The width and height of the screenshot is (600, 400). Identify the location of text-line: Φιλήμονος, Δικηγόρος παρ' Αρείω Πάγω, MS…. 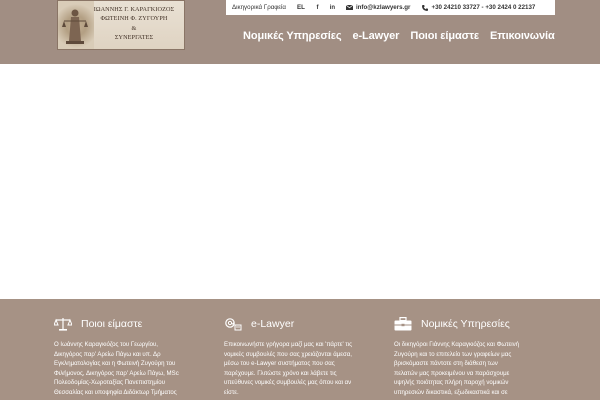
(116, 373).